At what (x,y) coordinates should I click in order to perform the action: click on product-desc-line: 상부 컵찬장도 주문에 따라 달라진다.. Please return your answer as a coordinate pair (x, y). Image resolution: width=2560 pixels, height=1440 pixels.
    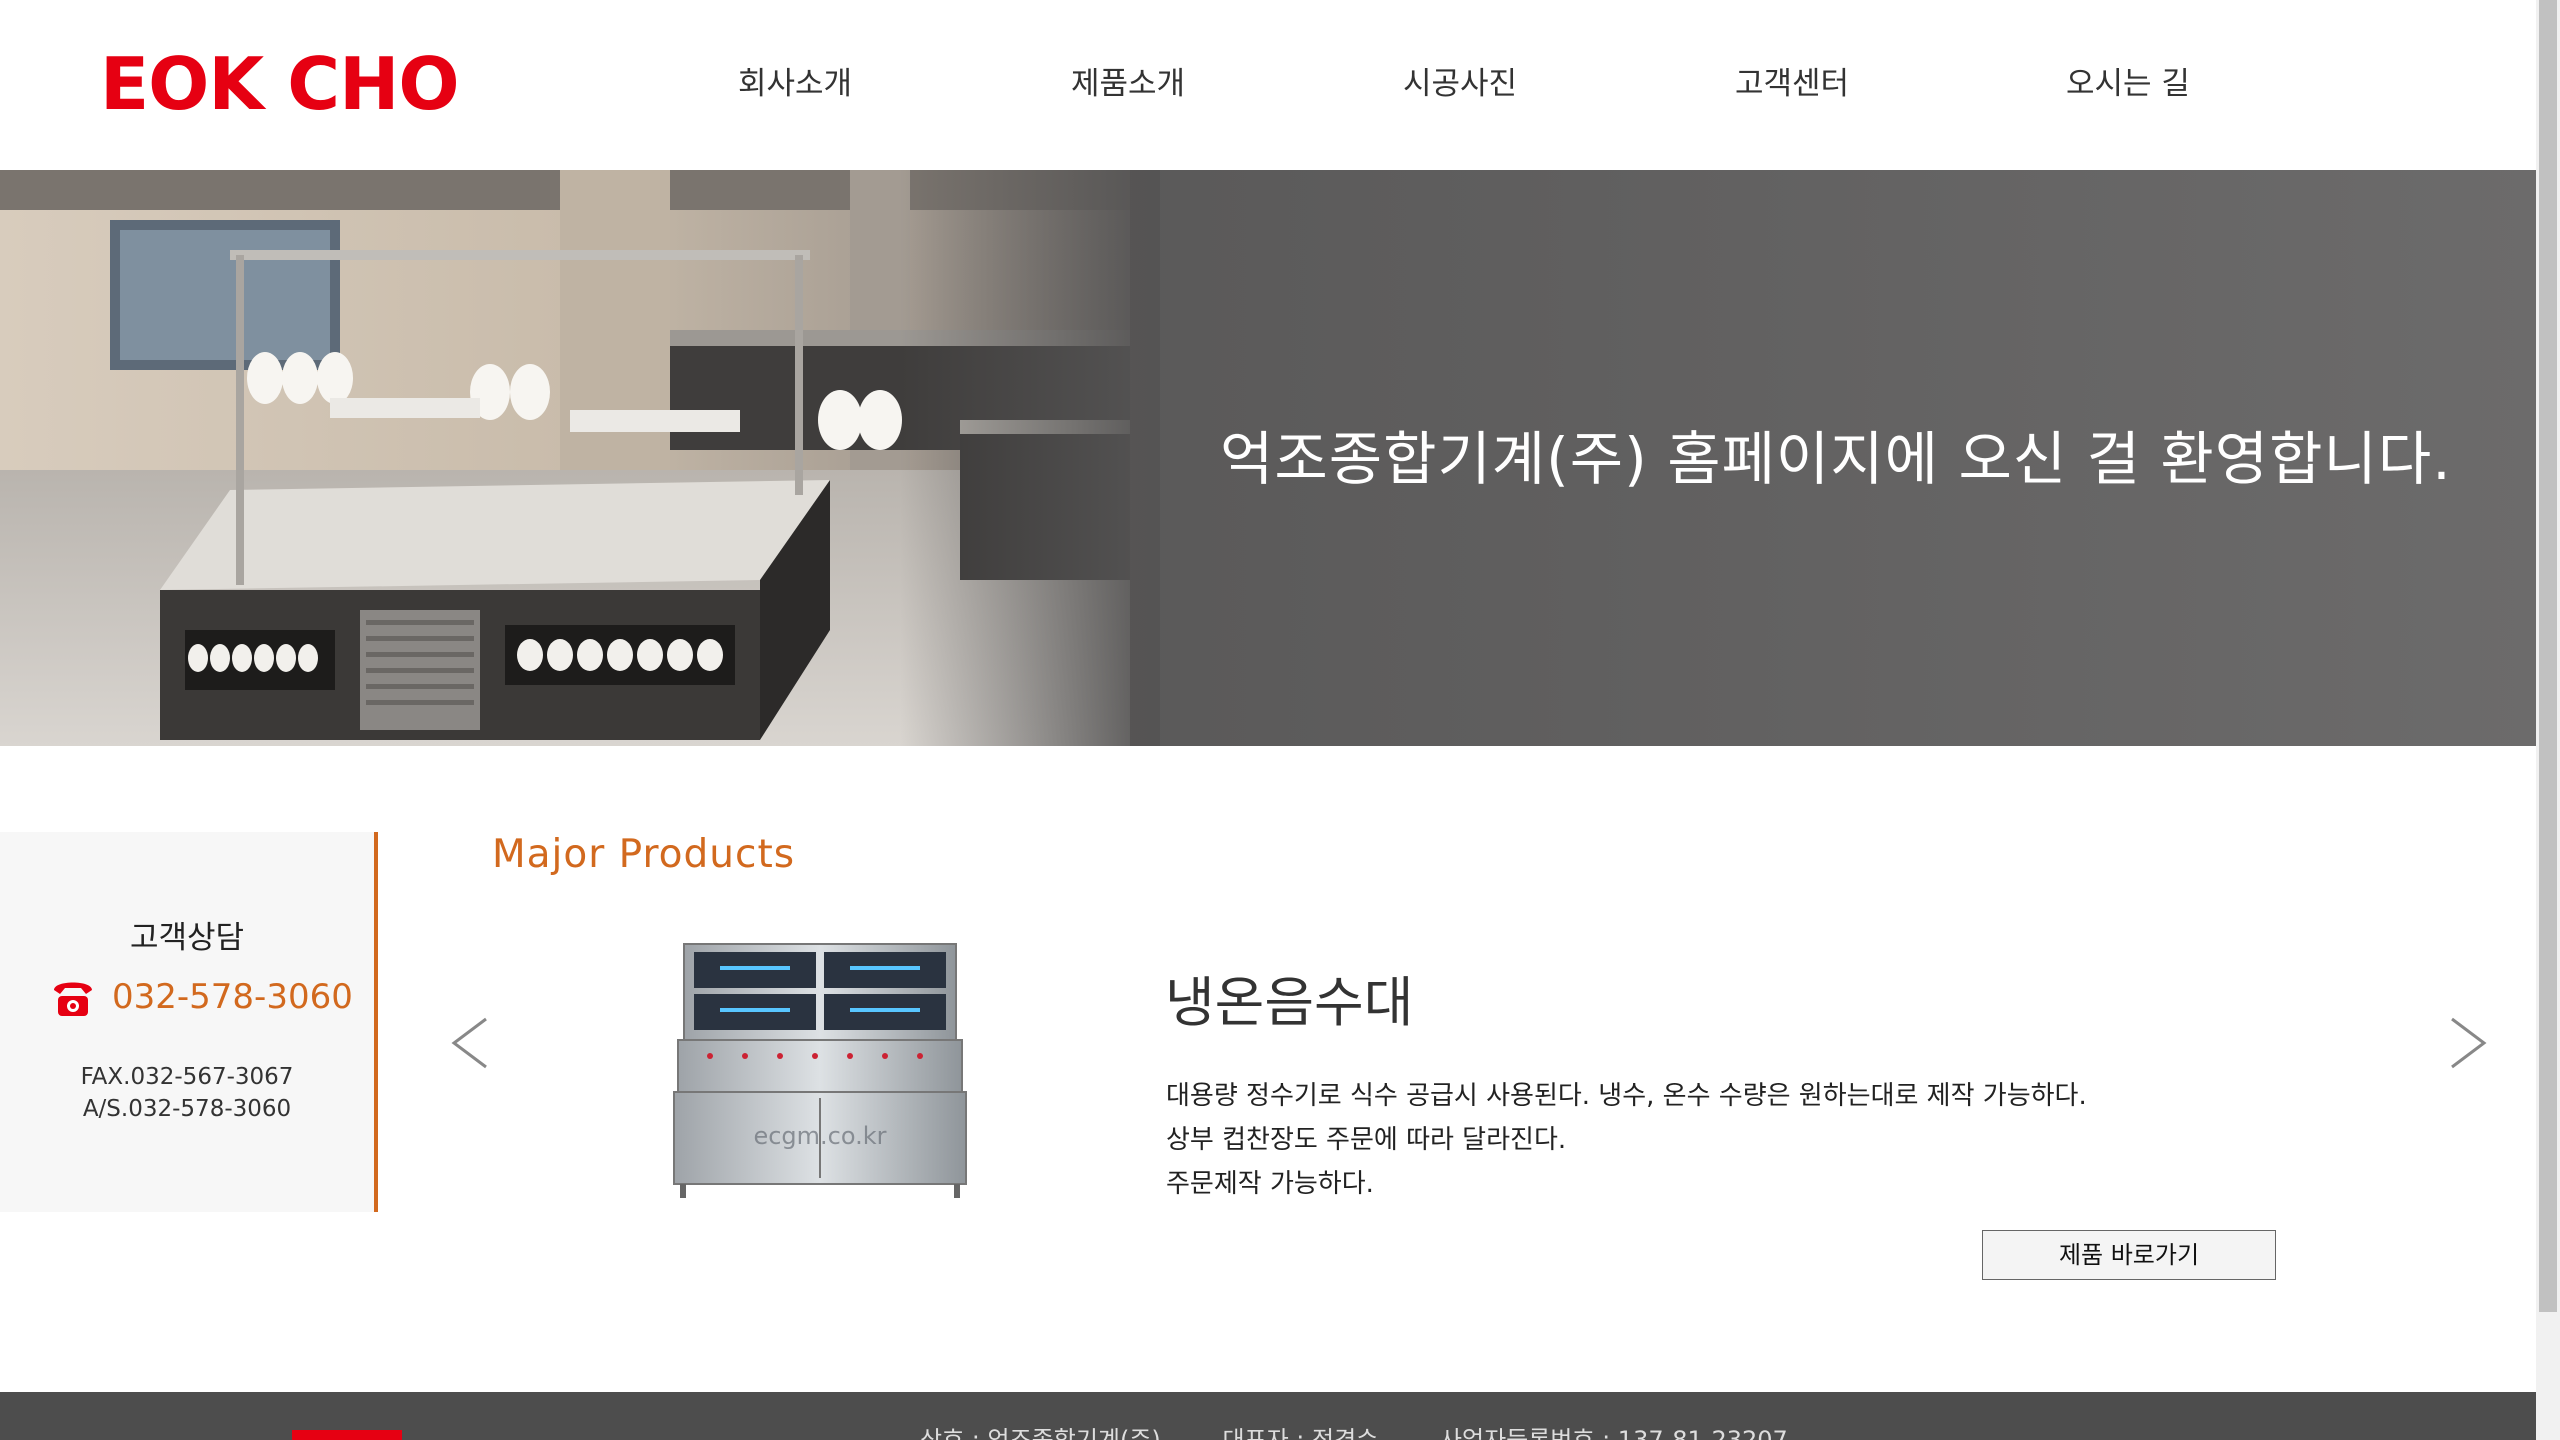
    Looking at the image, I should click on (1366, 1140).